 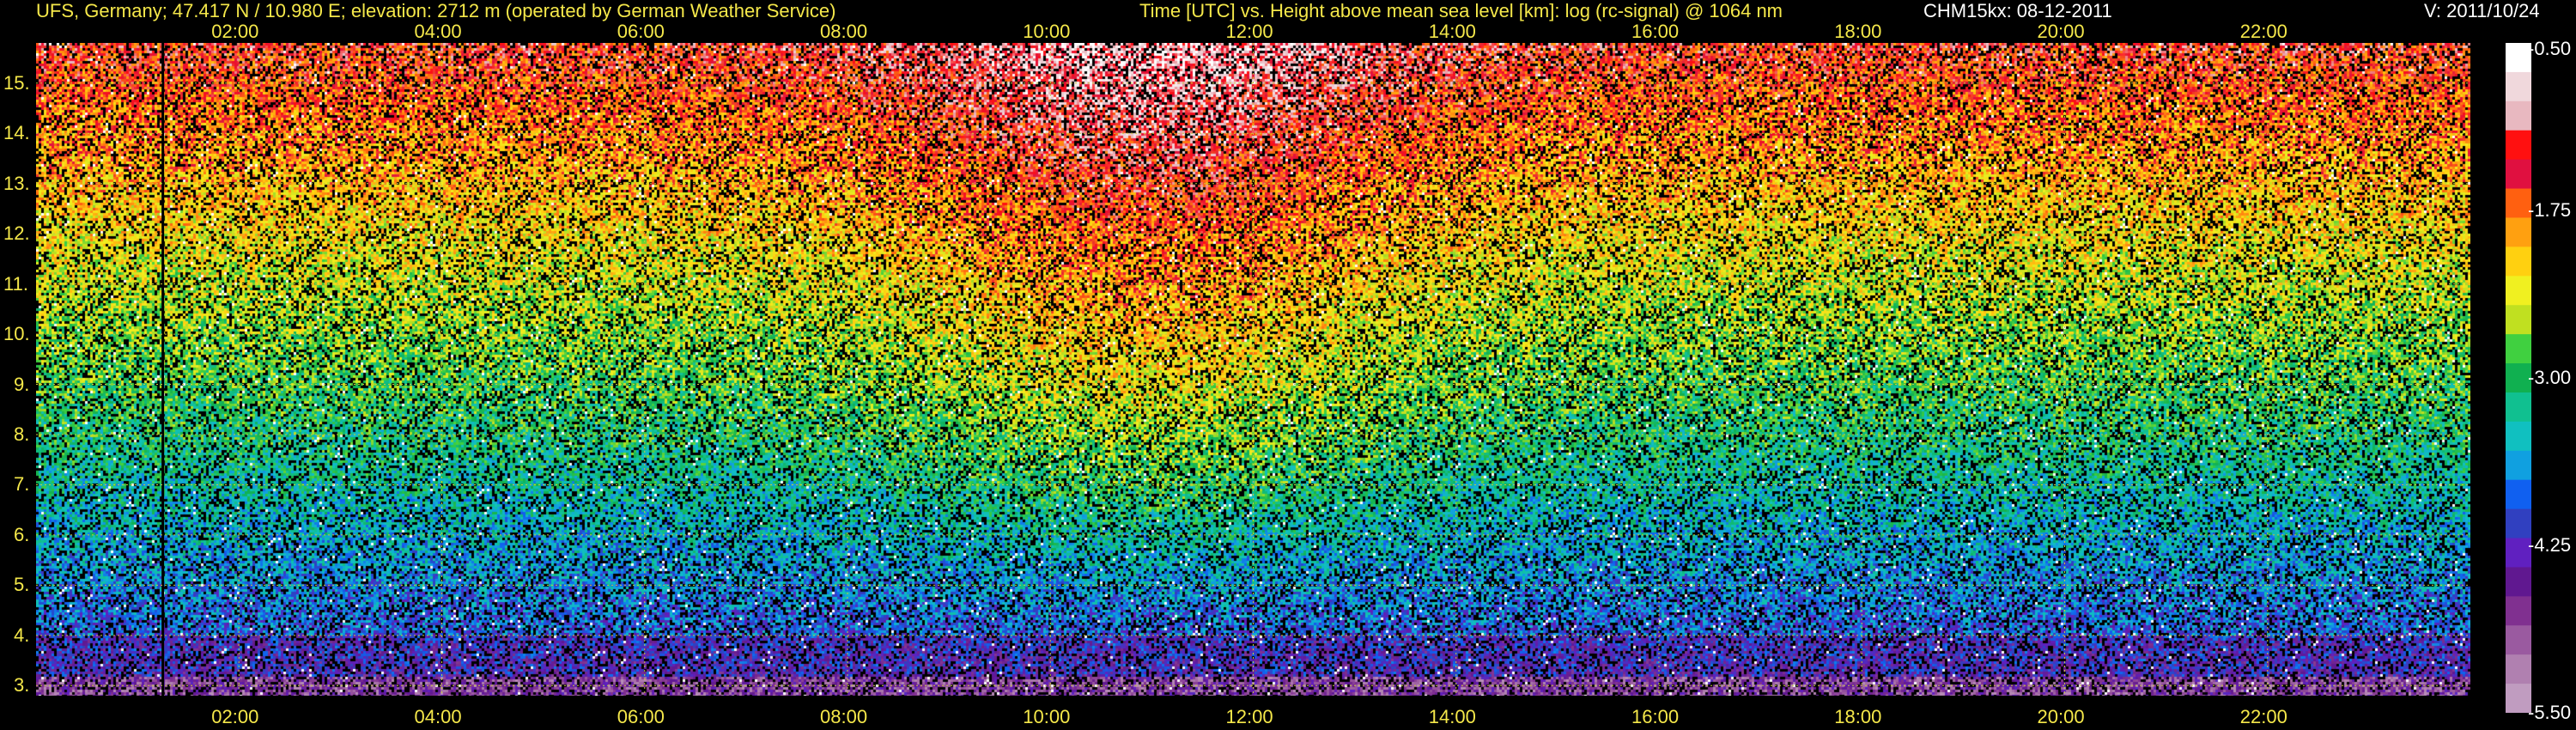 What do you see at coordinates (1858, 716) in the screenshot?
I see `x-tick-label-bottom: 18:00` at bounding box center [1858, 716].